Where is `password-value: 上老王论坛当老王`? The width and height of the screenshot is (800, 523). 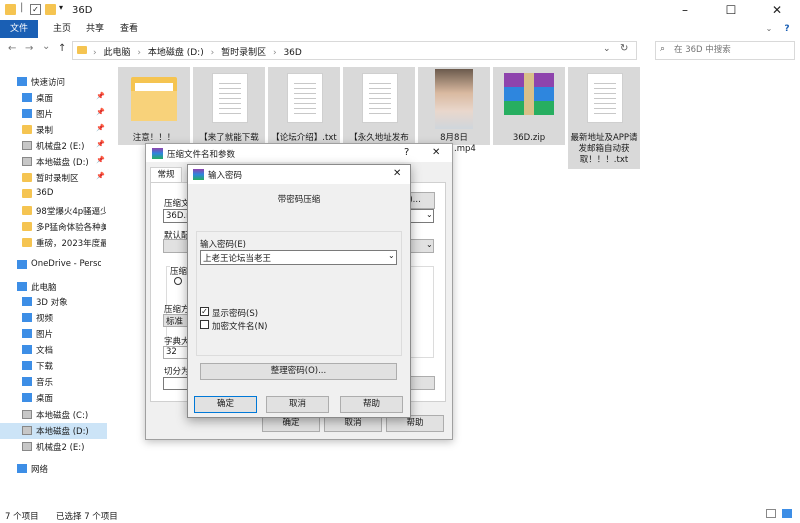
password-value: 上老王论坛当老王 is located at coordinates (237, 259).